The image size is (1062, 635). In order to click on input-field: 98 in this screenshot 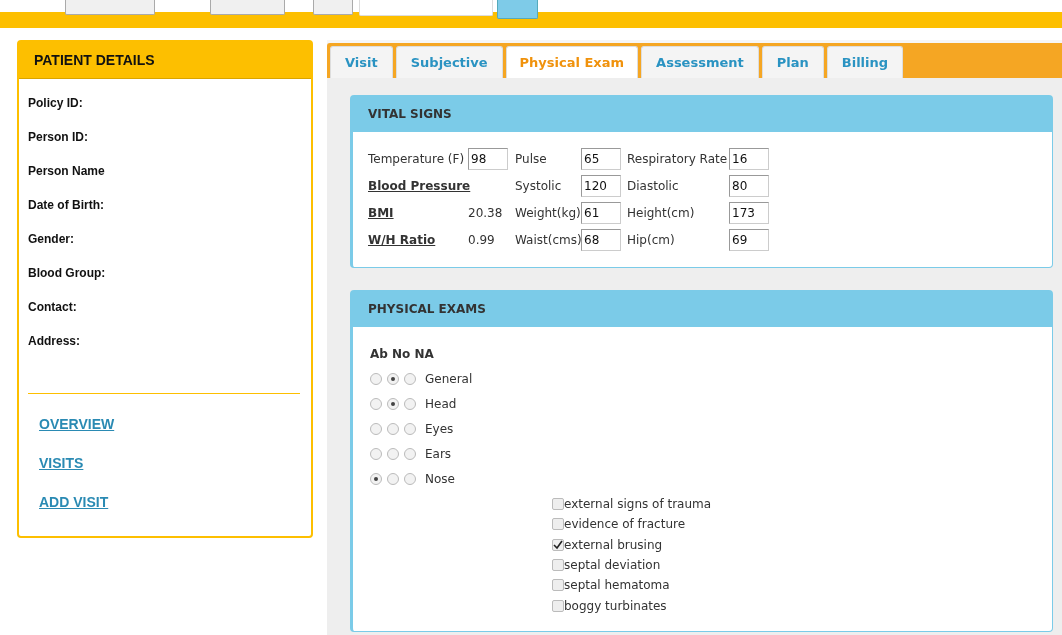, I will do `click(488, 159)`.